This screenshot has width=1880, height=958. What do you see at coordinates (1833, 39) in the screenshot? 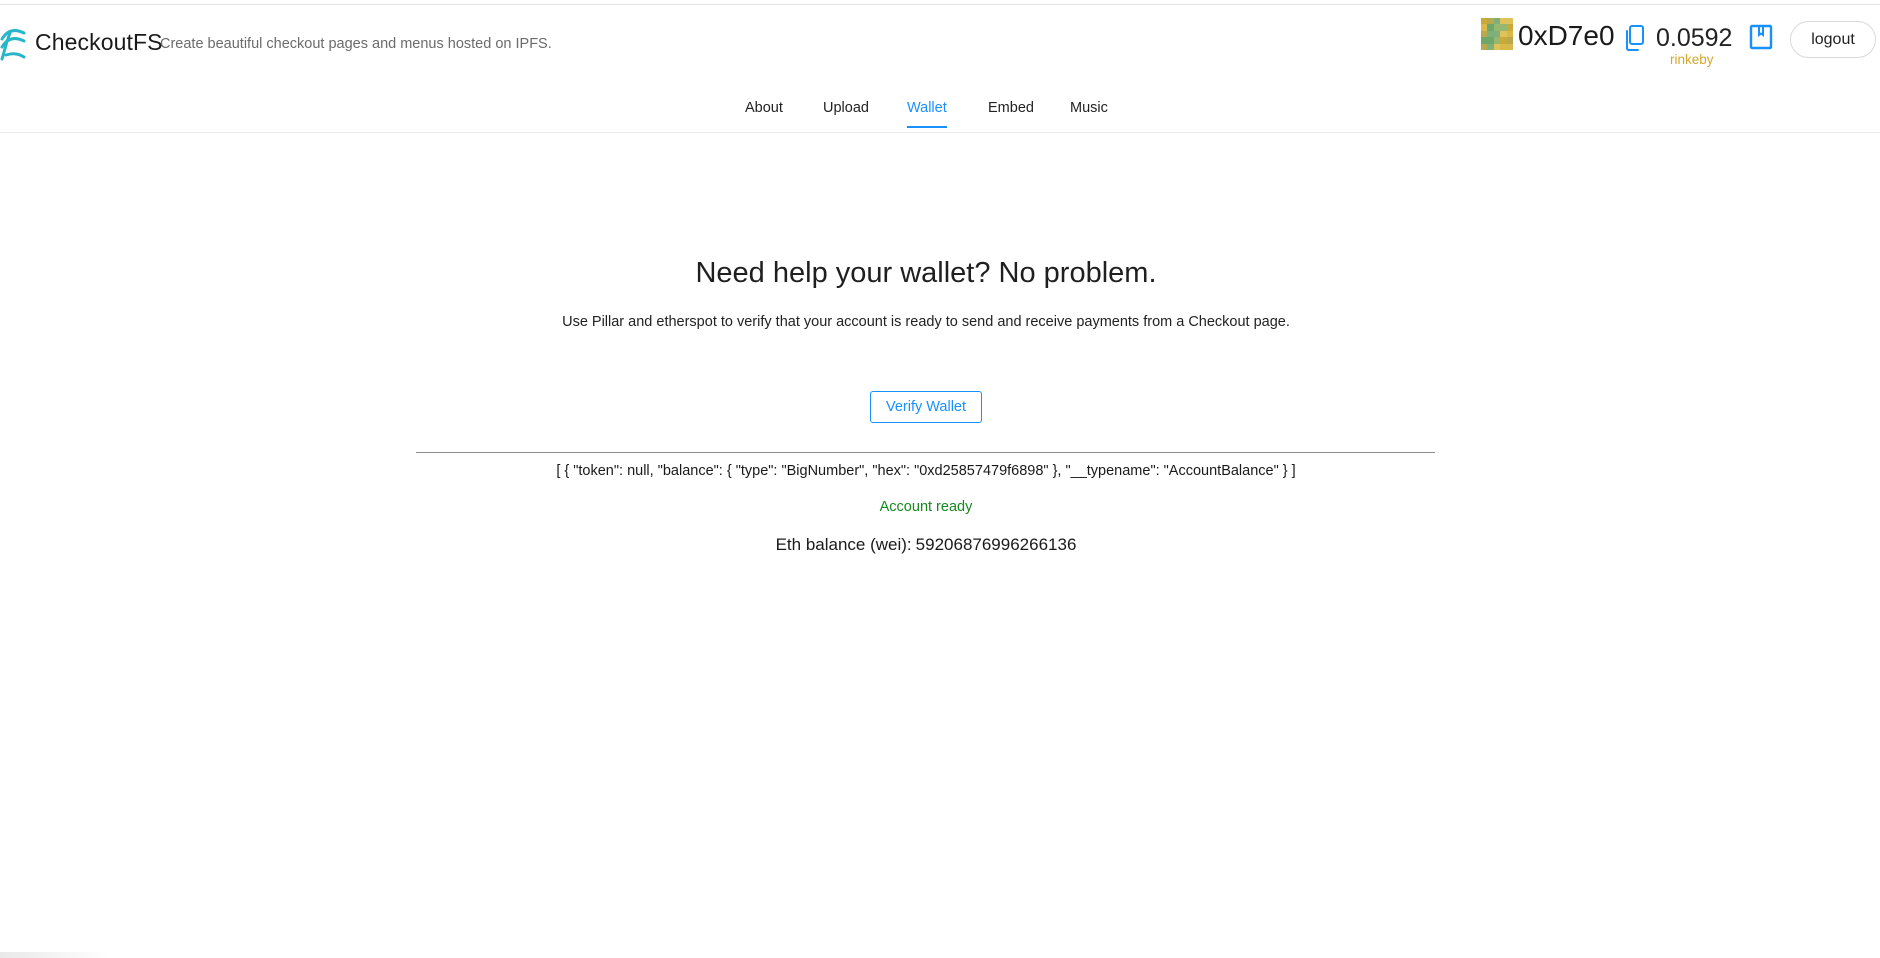
I see `logout-button: logout` at bounding box center [1833, 39].